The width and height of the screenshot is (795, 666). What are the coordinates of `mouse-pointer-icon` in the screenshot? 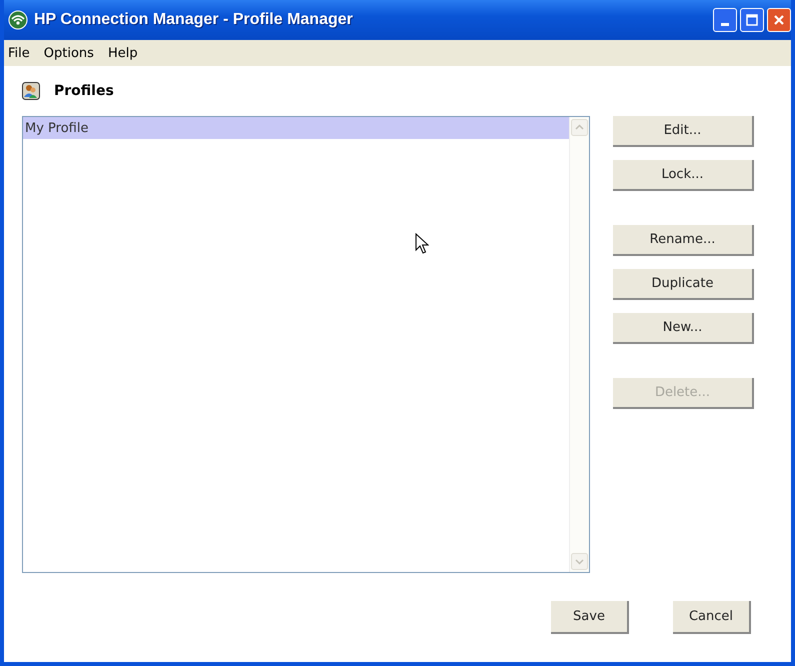 It's located at (422, 244).